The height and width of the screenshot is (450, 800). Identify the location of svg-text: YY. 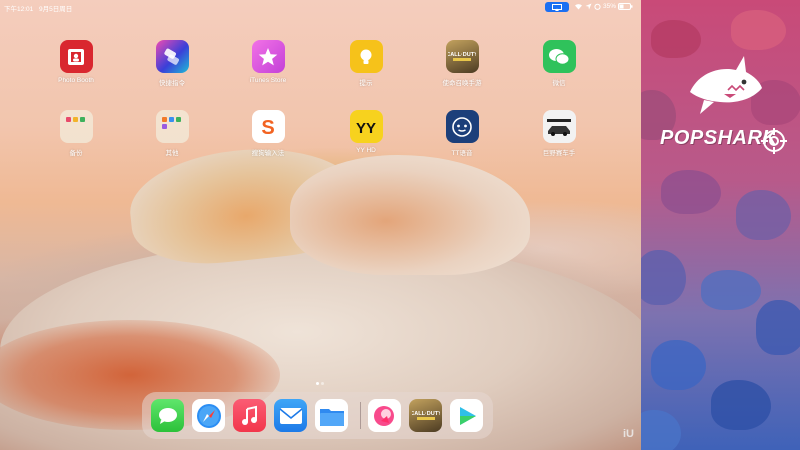
(366, 127).